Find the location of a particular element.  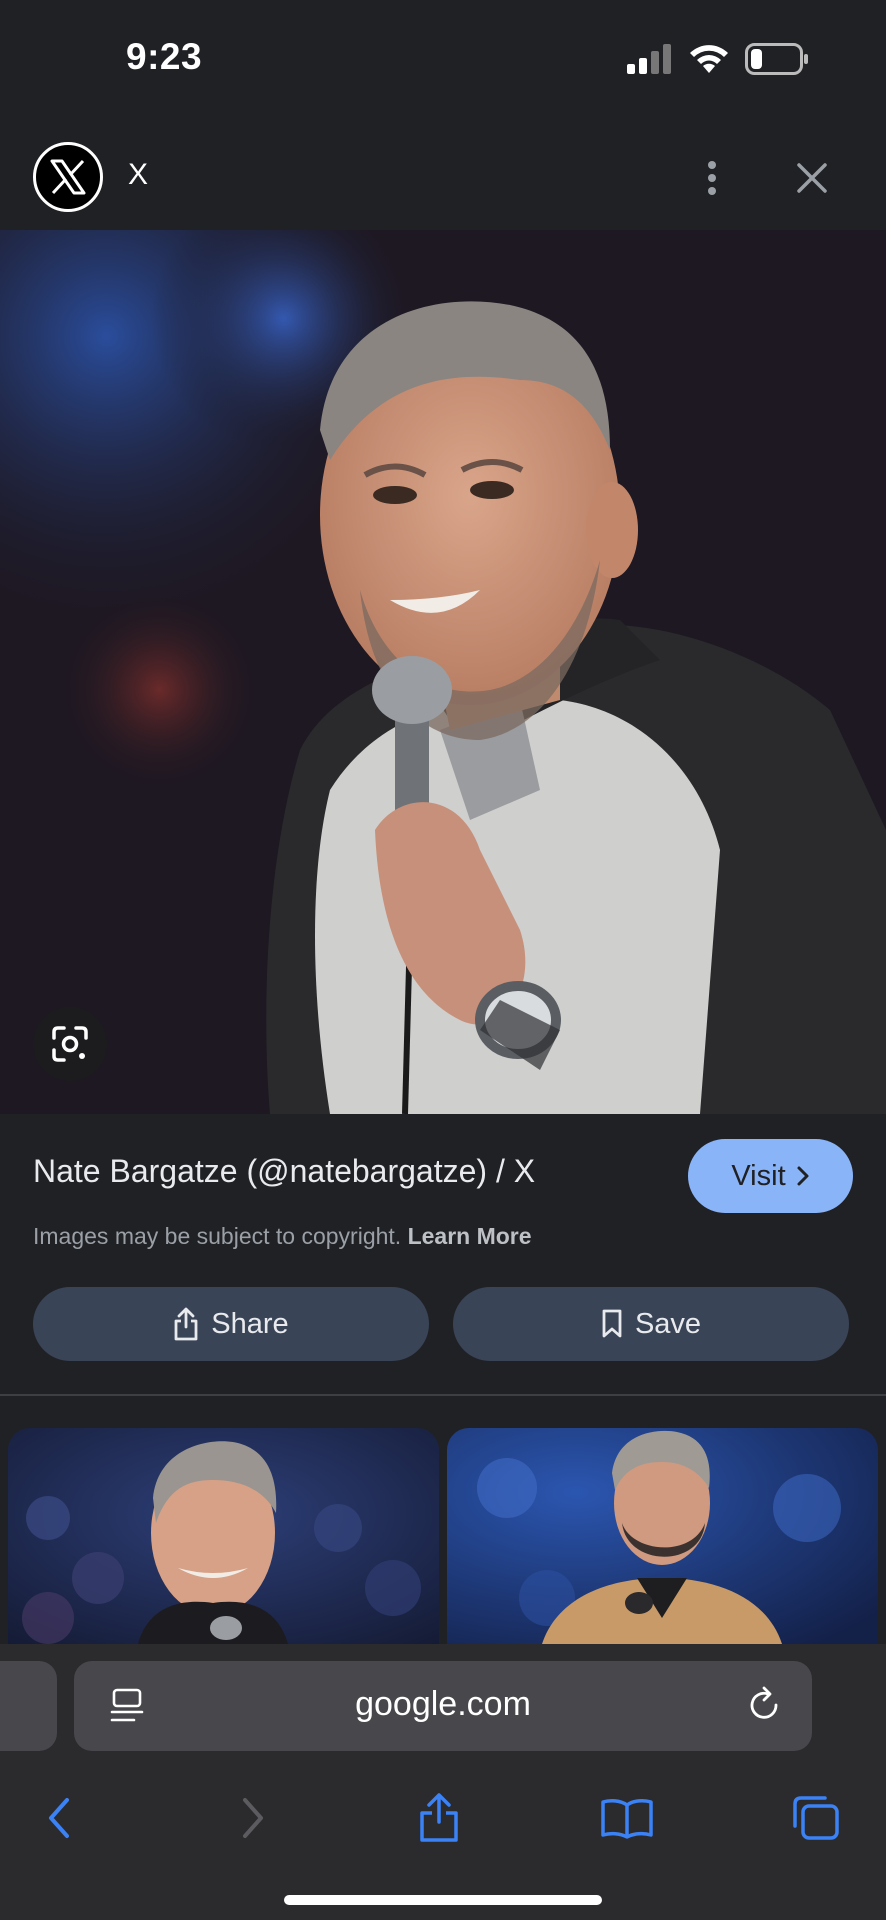

browser-toolbar: google.com is located at coordinates (443, 1782).